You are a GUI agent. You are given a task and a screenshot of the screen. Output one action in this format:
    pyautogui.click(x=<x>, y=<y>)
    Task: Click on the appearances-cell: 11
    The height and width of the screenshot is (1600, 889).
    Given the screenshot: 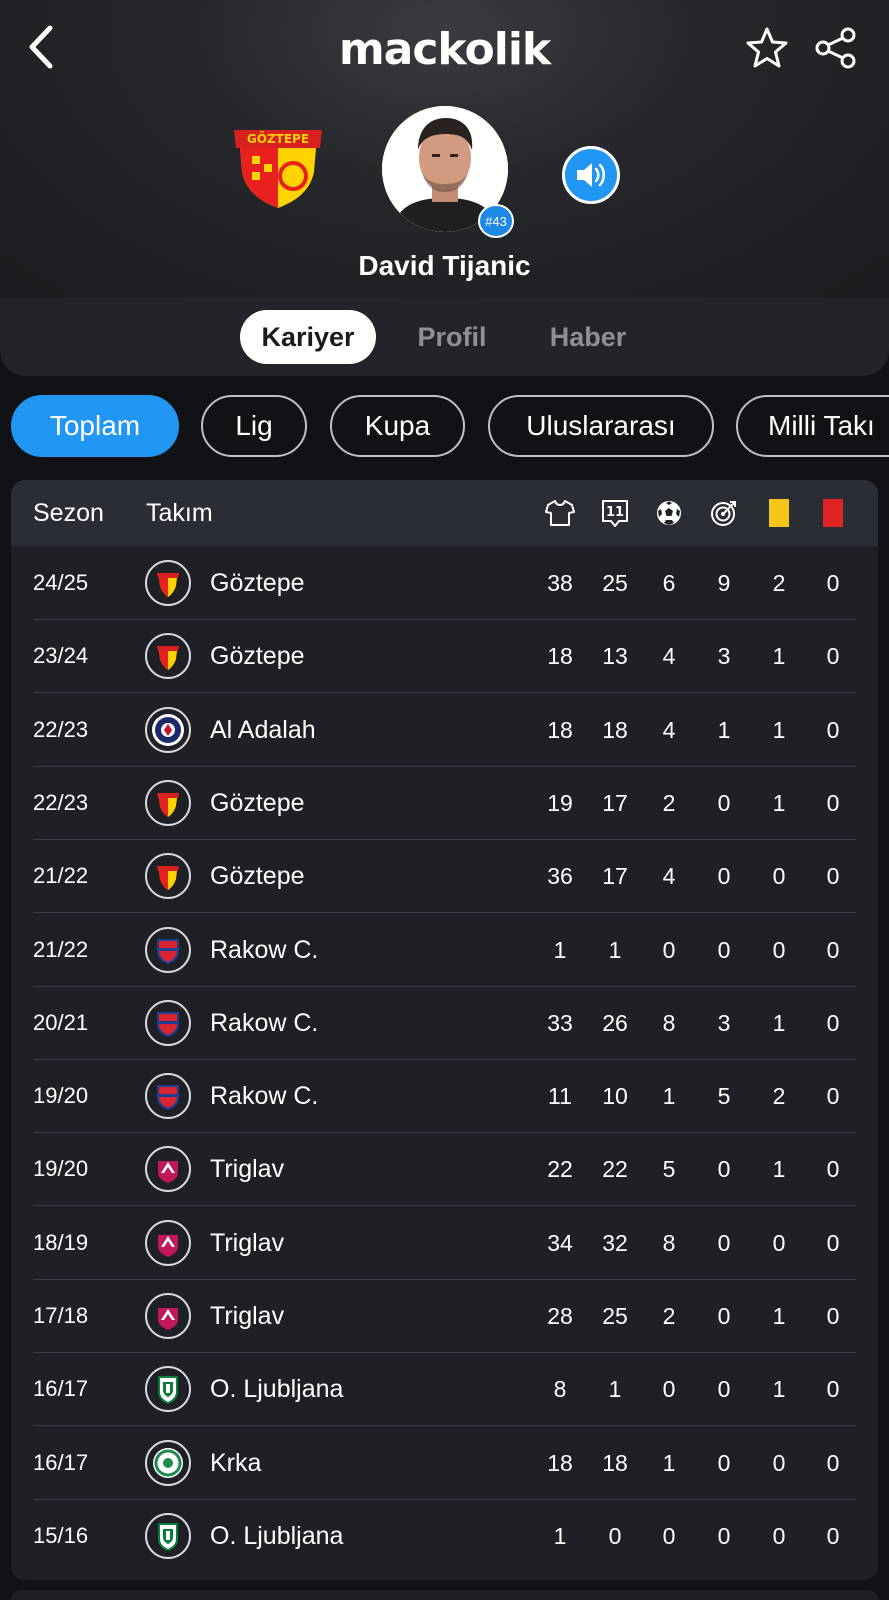 What is the action you would take?
    pyautogui.click(x=560, y=1096)
    